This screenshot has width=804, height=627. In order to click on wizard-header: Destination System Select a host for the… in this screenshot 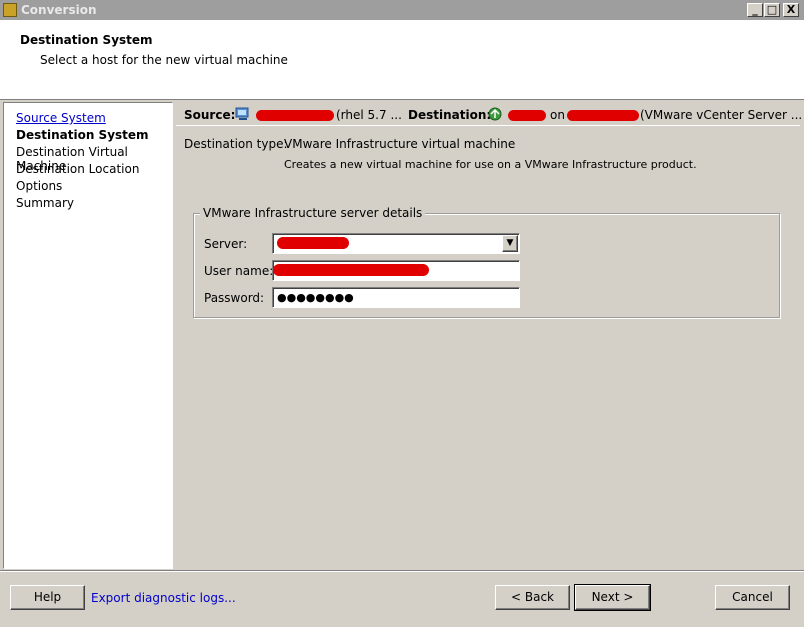, I will do `click(402, 60)`.